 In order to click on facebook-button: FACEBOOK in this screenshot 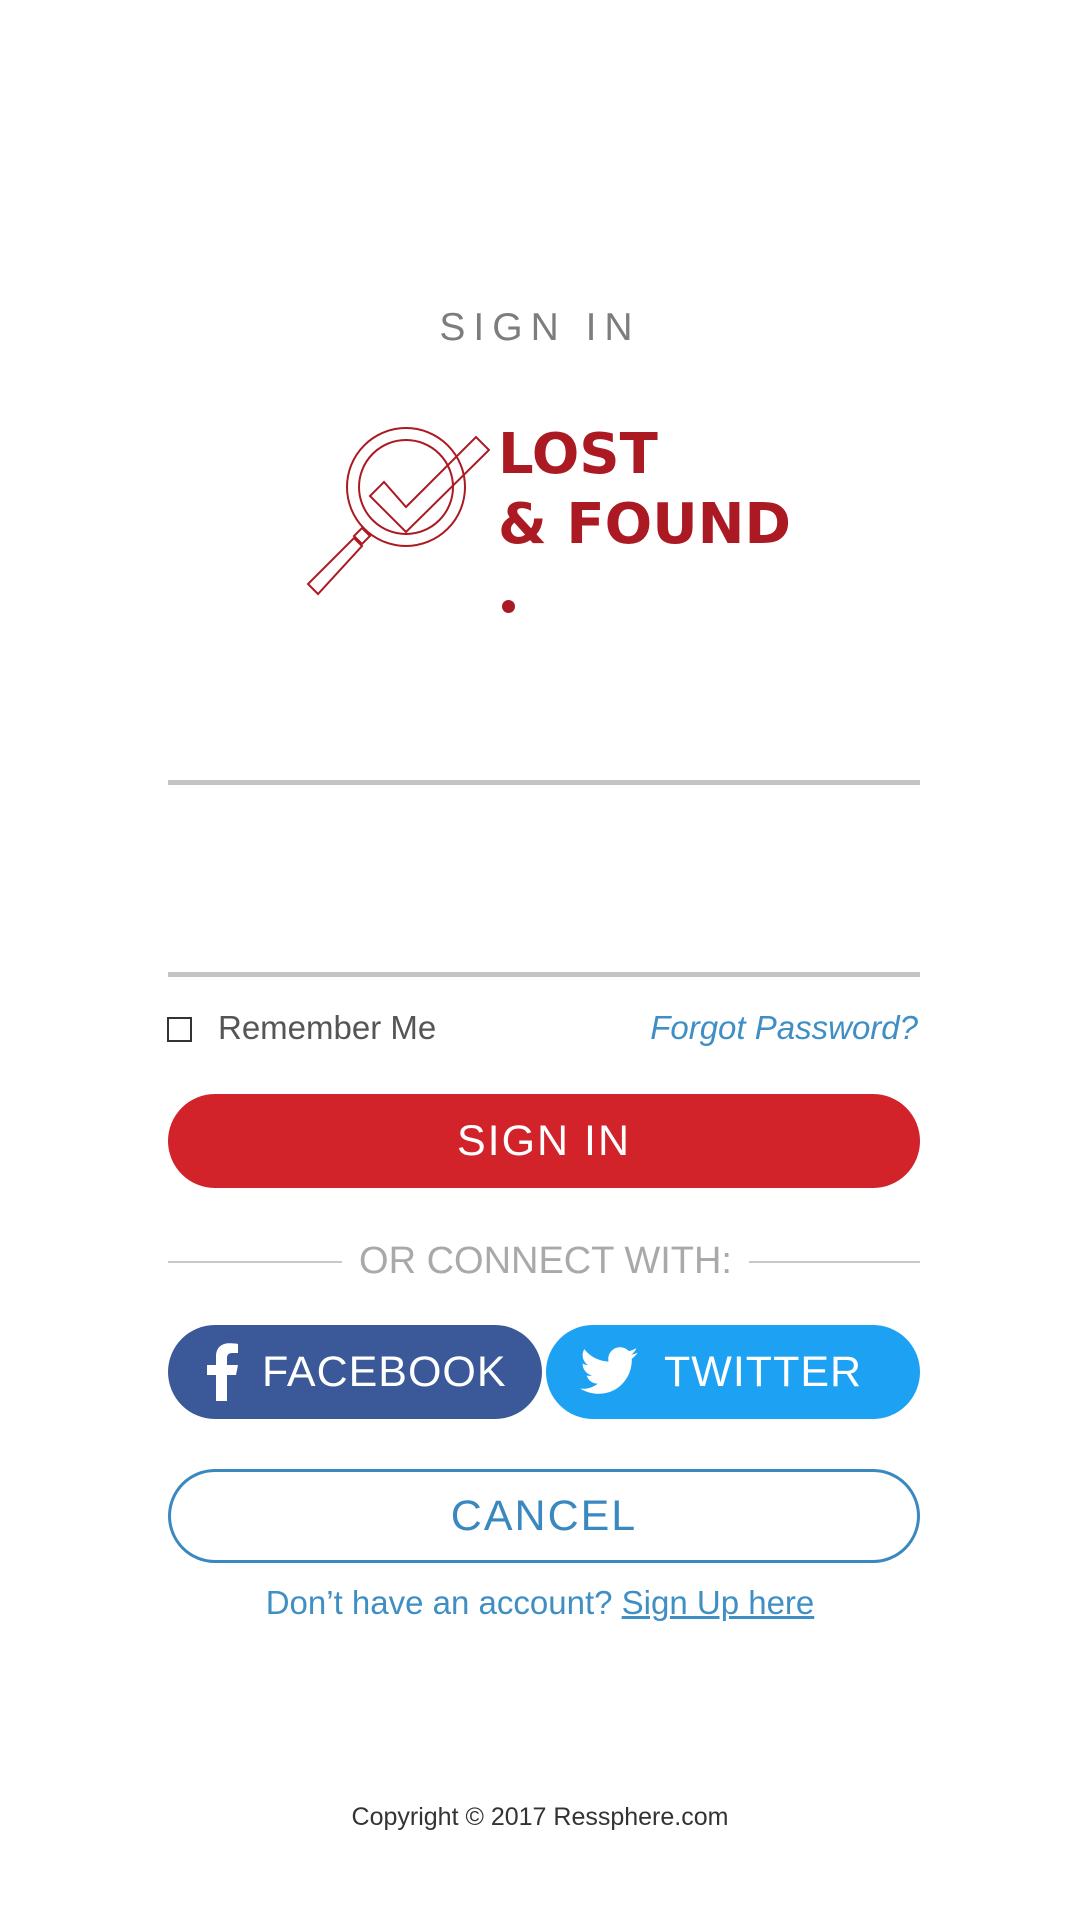, I will do `click(355, 1372)`.